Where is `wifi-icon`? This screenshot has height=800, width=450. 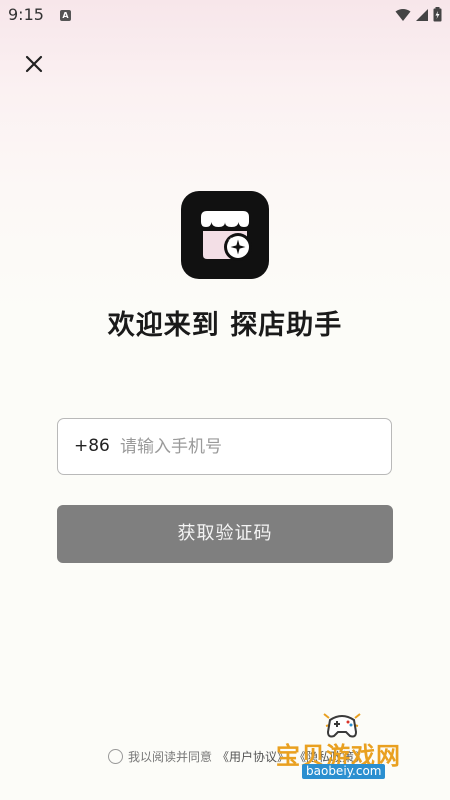
wifi-icon is located at coordinates (403, 15).